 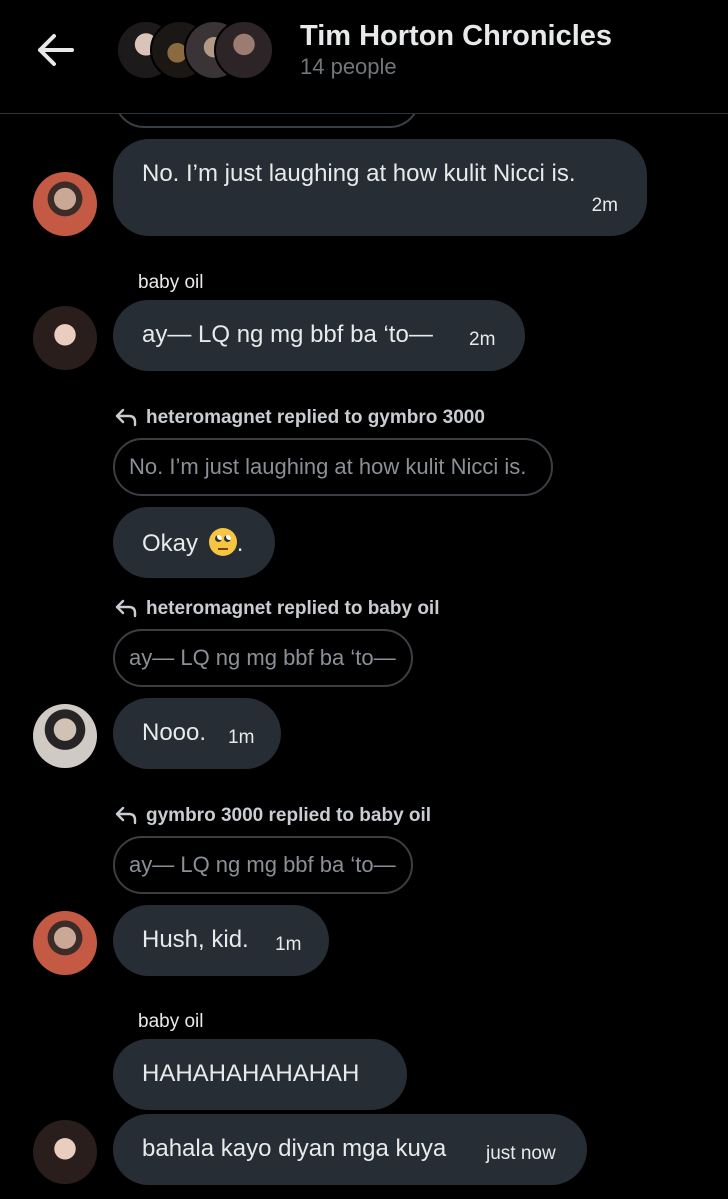 What do you see at coordinates (293, 608) in the screenshot?
I see `reply-label-text: heteromagnet replied to baby oil` at bounding box center [293, 608].